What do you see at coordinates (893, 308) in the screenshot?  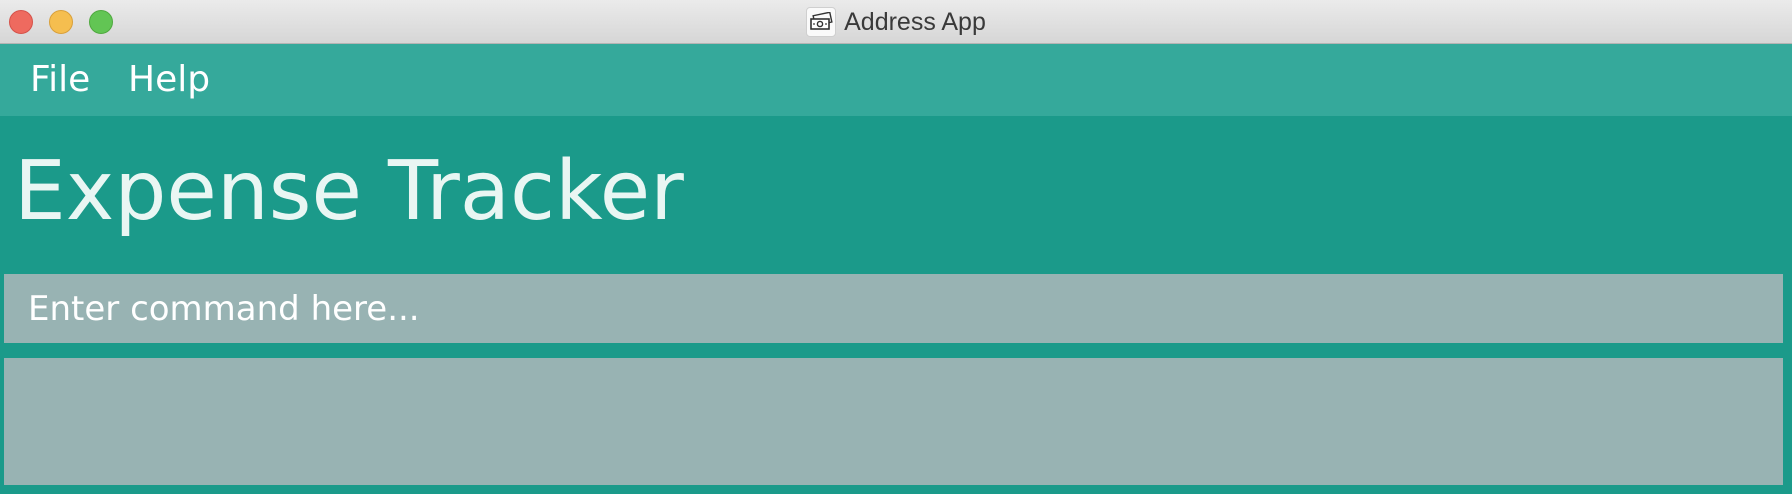 I see `command-input` at bounding box center [893, 308].